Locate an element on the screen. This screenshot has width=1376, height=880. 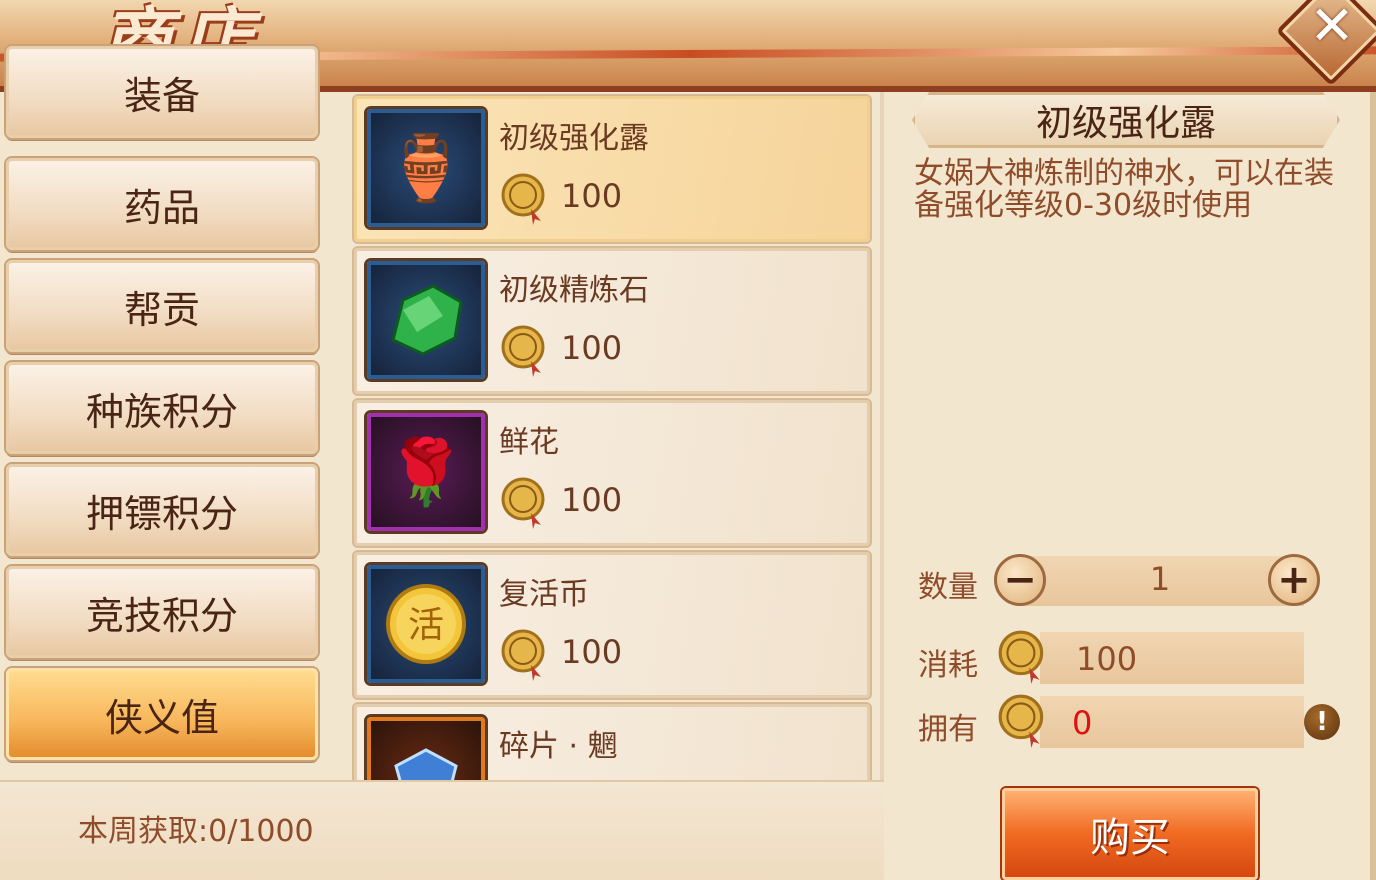
tab-label: 装备 is located at coordinates (161, 95).